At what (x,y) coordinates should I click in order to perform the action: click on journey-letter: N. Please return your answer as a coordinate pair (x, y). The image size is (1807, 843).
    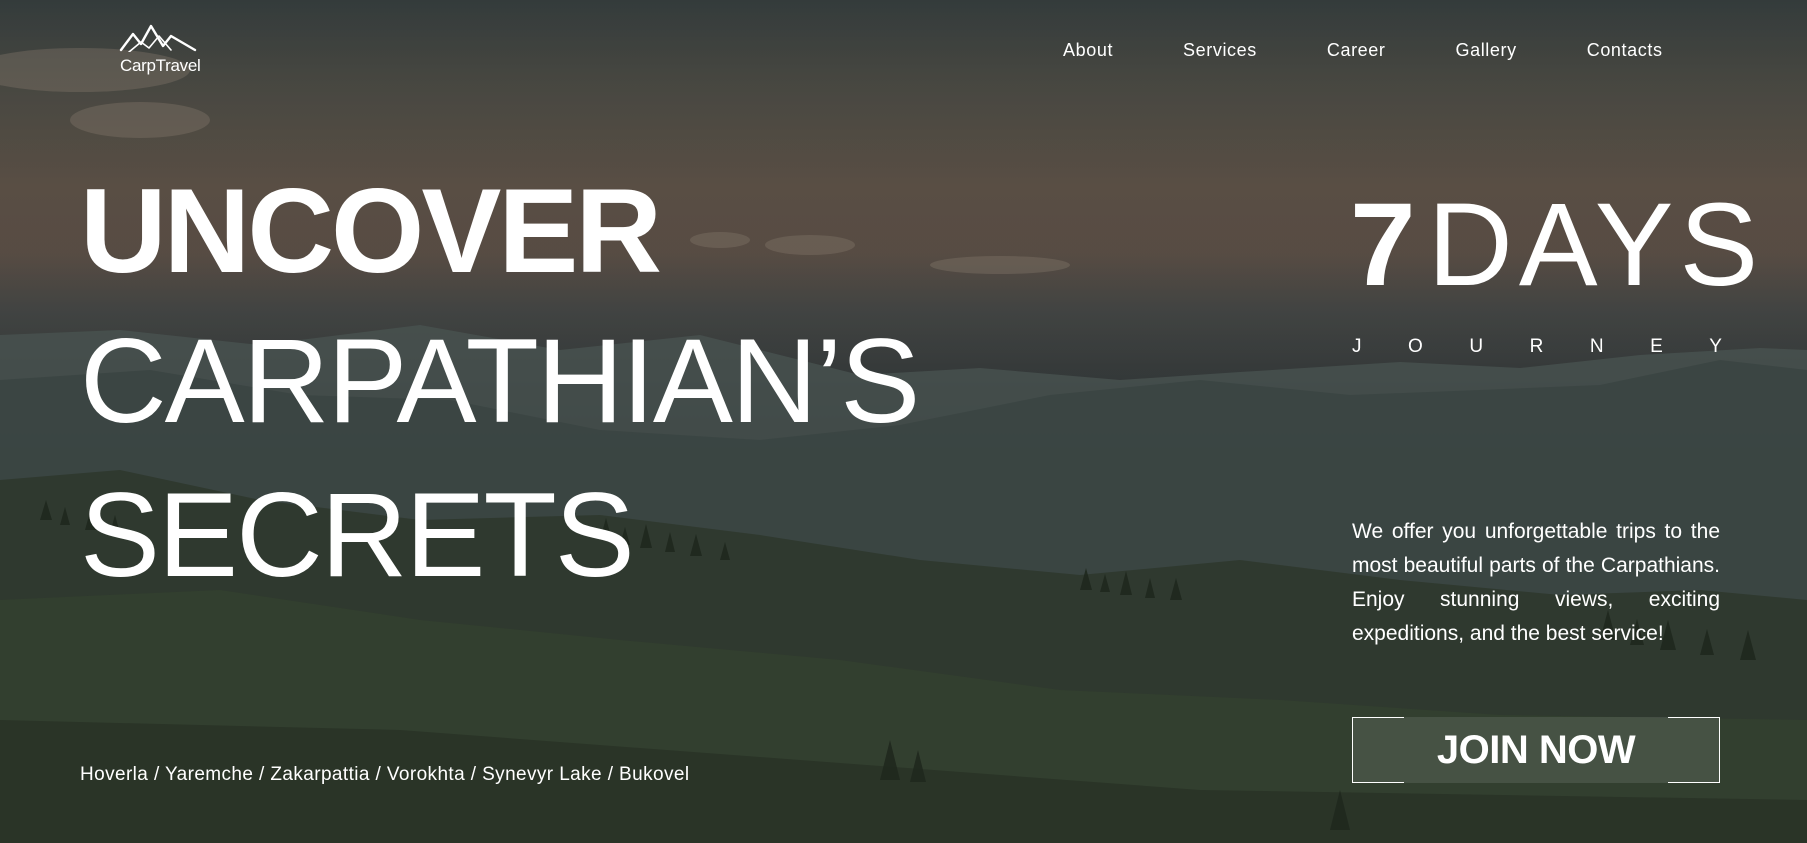
    Looking at the image, I should click on (1596, 346).